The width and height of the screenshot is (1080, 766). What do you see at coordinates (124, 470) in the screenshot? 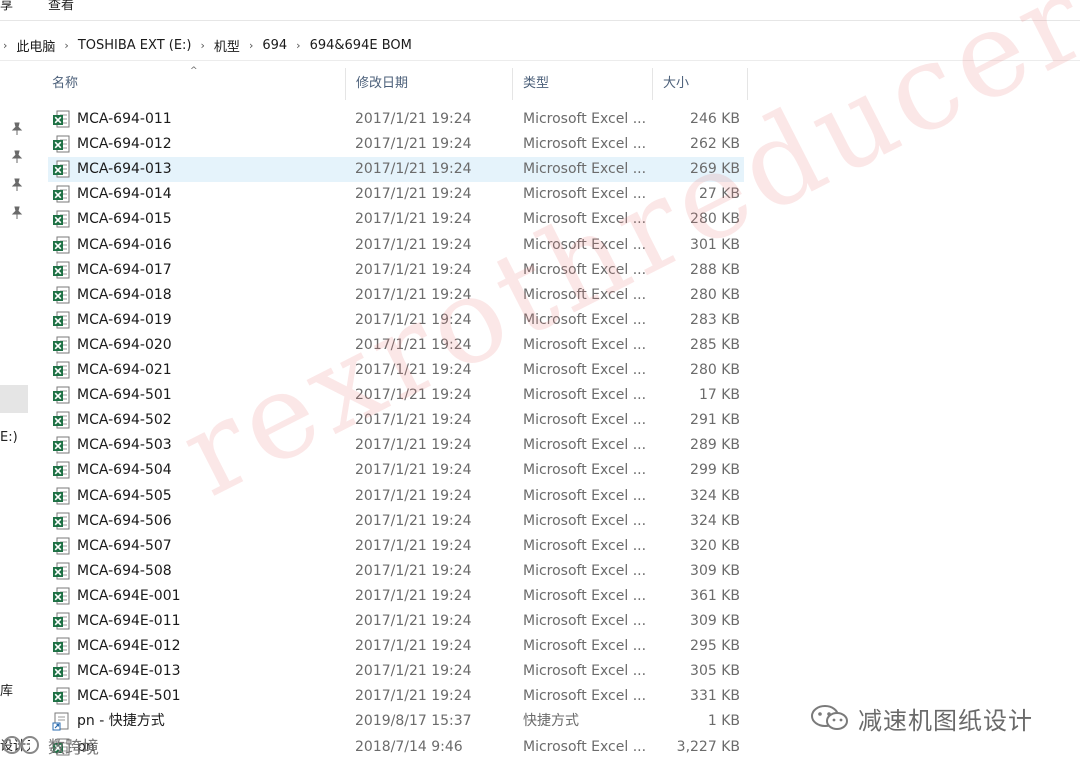
I see `file-name: MCA-694-504` at bounding box center [124, 470].